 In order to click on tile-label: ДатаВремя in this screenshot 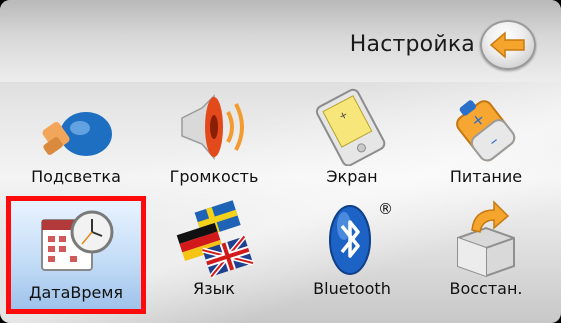, I will do `click(76, 292)`.